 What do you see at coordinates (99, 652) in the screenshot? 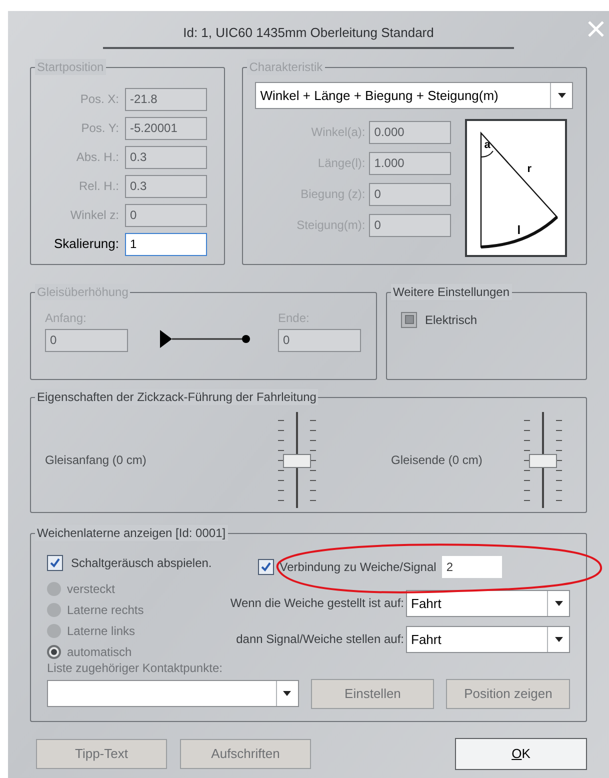
I see `radio-label: automatisch` at bounding box center [99, 652].